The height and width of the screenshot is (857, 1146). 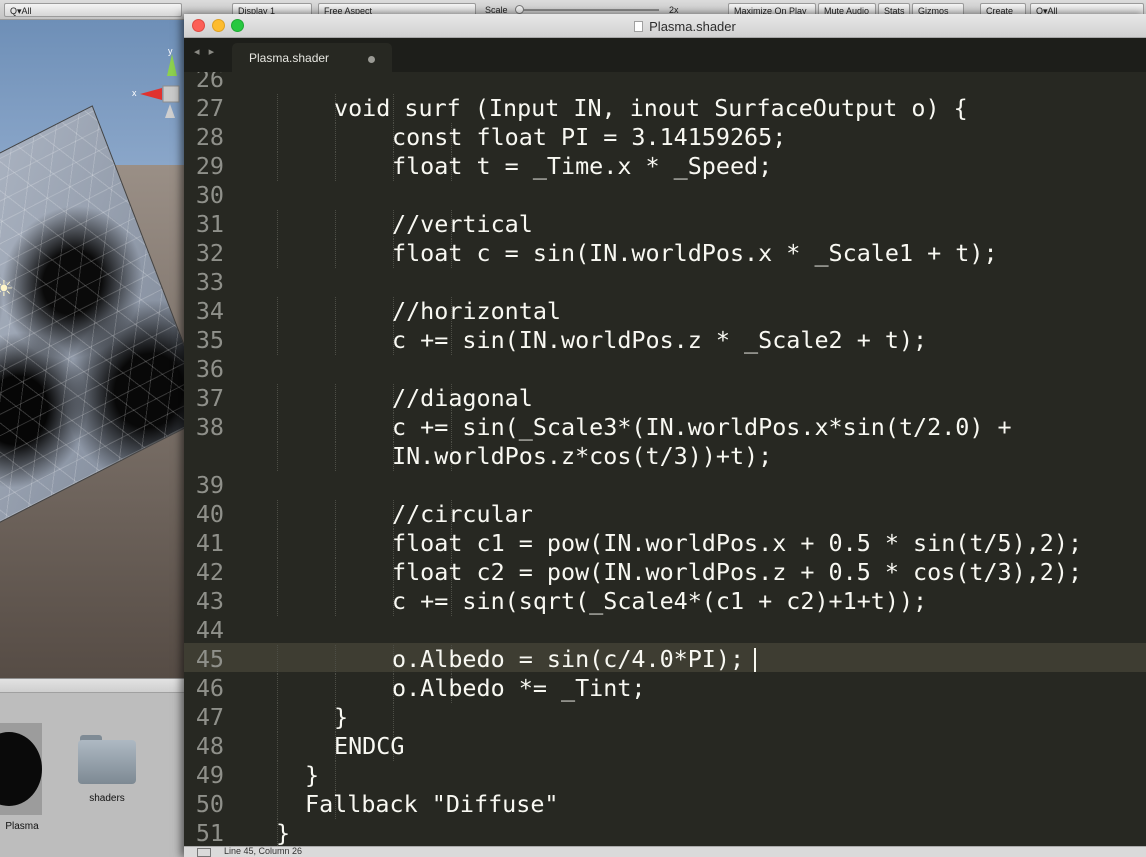 I want to click on panel-toggle-icon, so click(x=204, y=852).